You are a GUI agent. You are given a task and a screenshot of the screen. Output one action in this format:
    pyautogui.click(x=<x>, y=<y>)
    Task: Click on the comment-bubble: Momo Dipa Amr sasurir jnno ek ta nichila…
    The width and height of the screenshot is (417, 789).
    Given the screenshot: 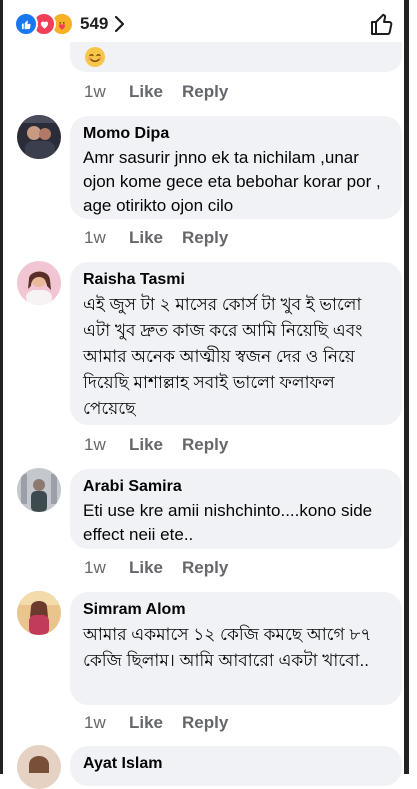 What is the action you would take?
    pyautogui.click(x=236, y=167)
    